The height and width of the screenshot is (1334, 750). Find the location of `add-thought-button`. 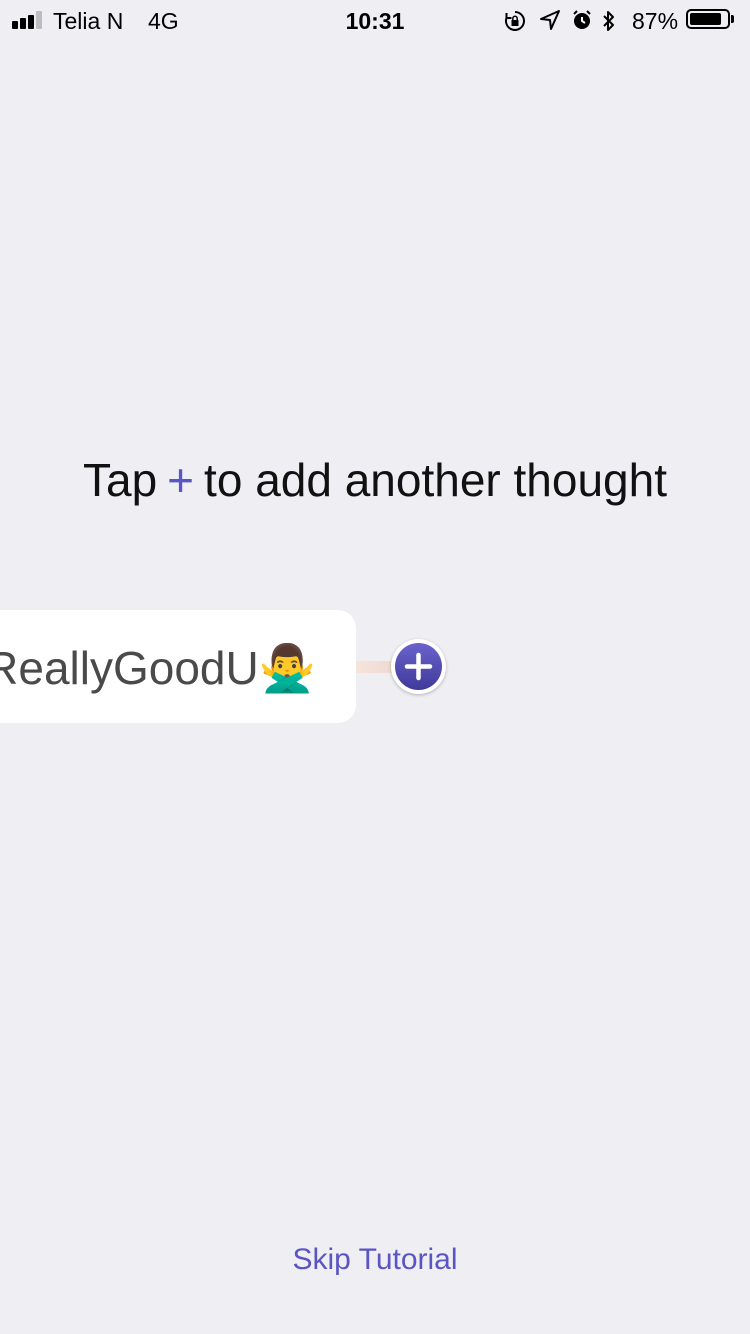

add-thought-button is located at coordinates (418, 666).